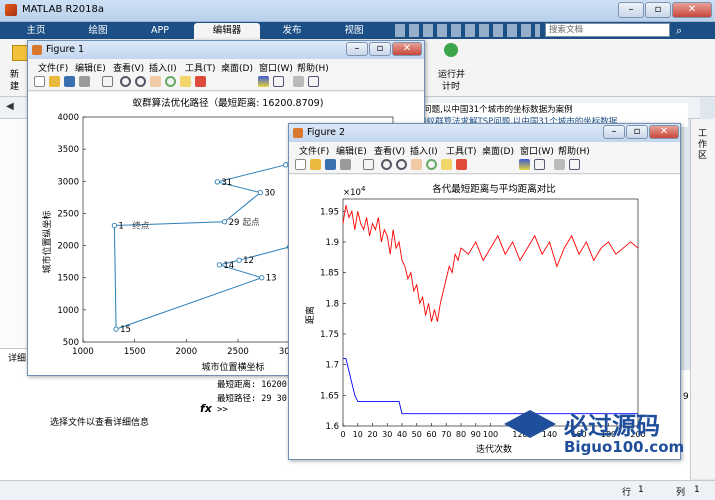 The width and height of the screenshot is (715, 500). I want to click on figure-2-title: Figure 2, so click(326, 132).